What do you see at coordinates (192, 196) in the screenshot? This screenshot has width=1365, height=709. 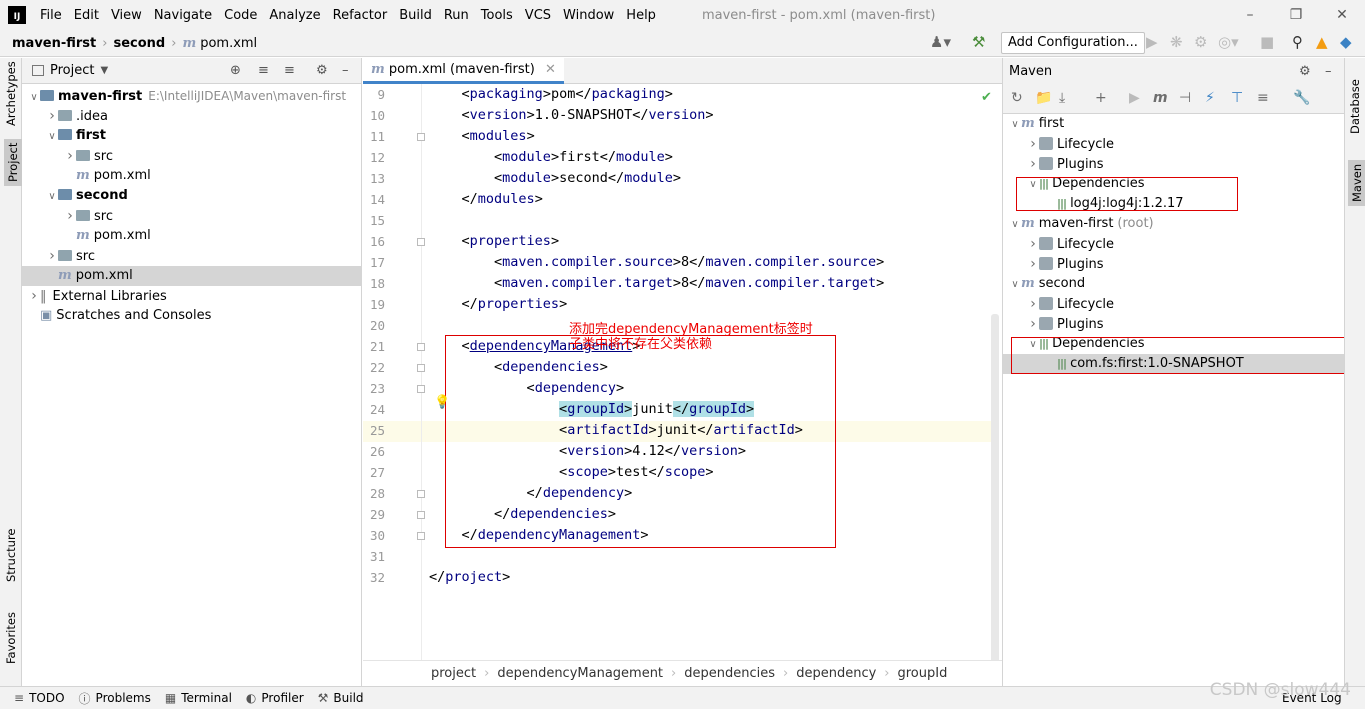 I see `project-tree-item: ∨ second` at bounding box center [192, 196].